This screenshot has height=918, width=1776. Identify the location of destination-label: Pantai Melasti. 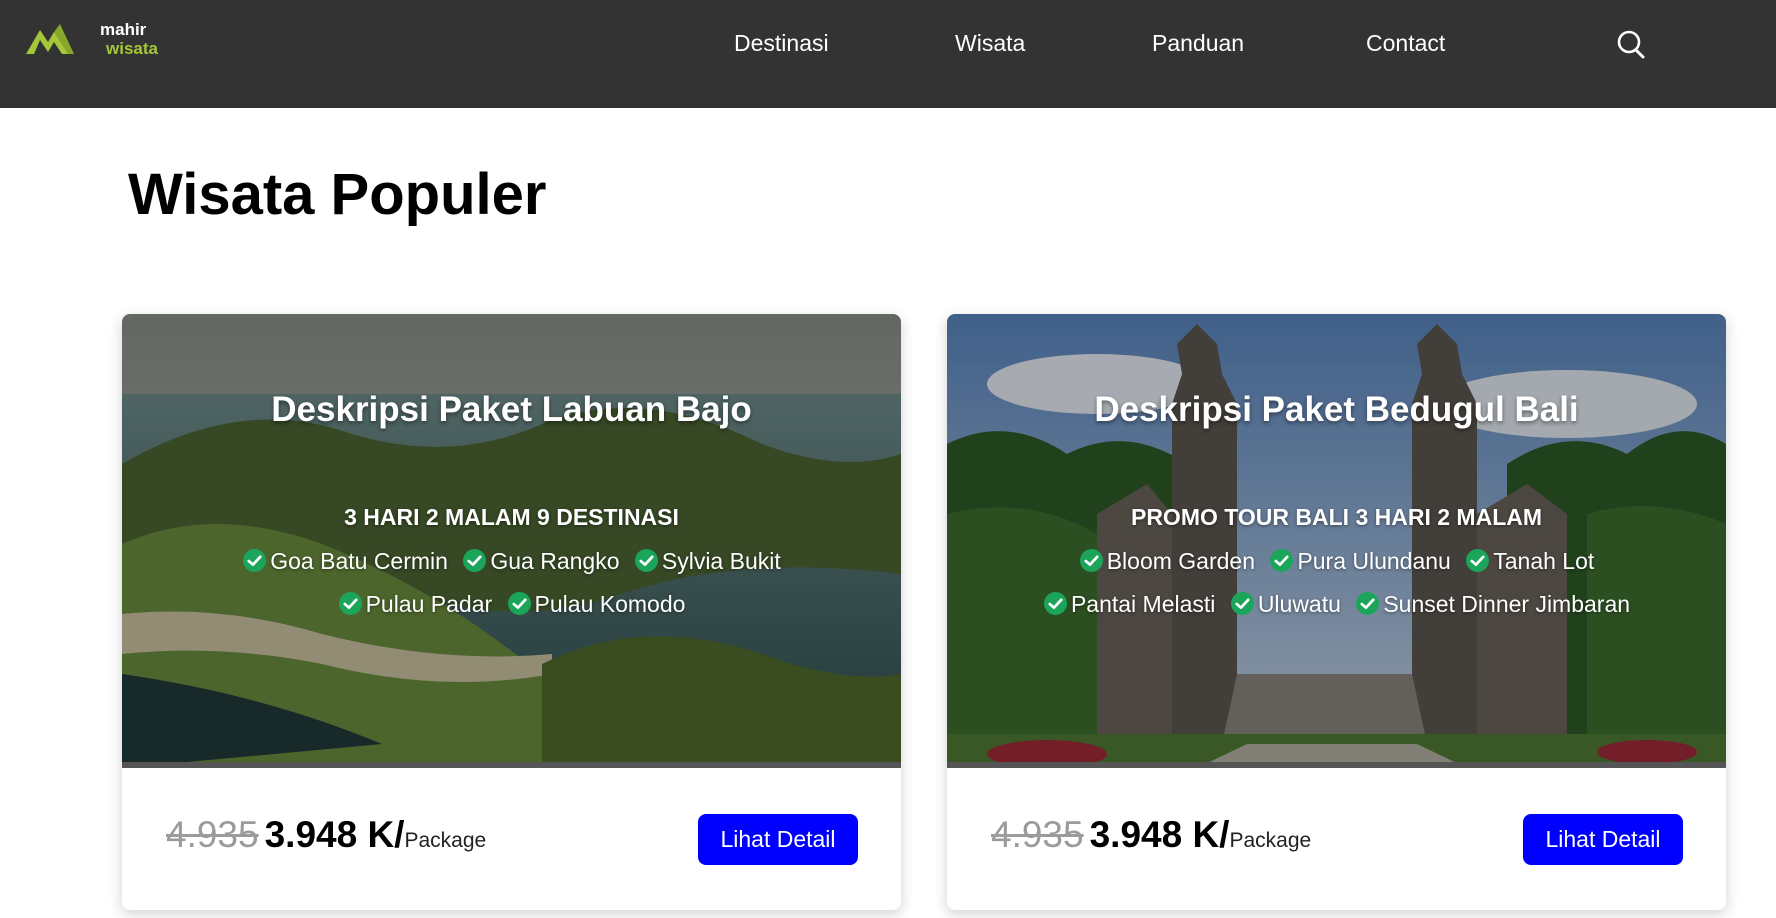
(1143, 604).